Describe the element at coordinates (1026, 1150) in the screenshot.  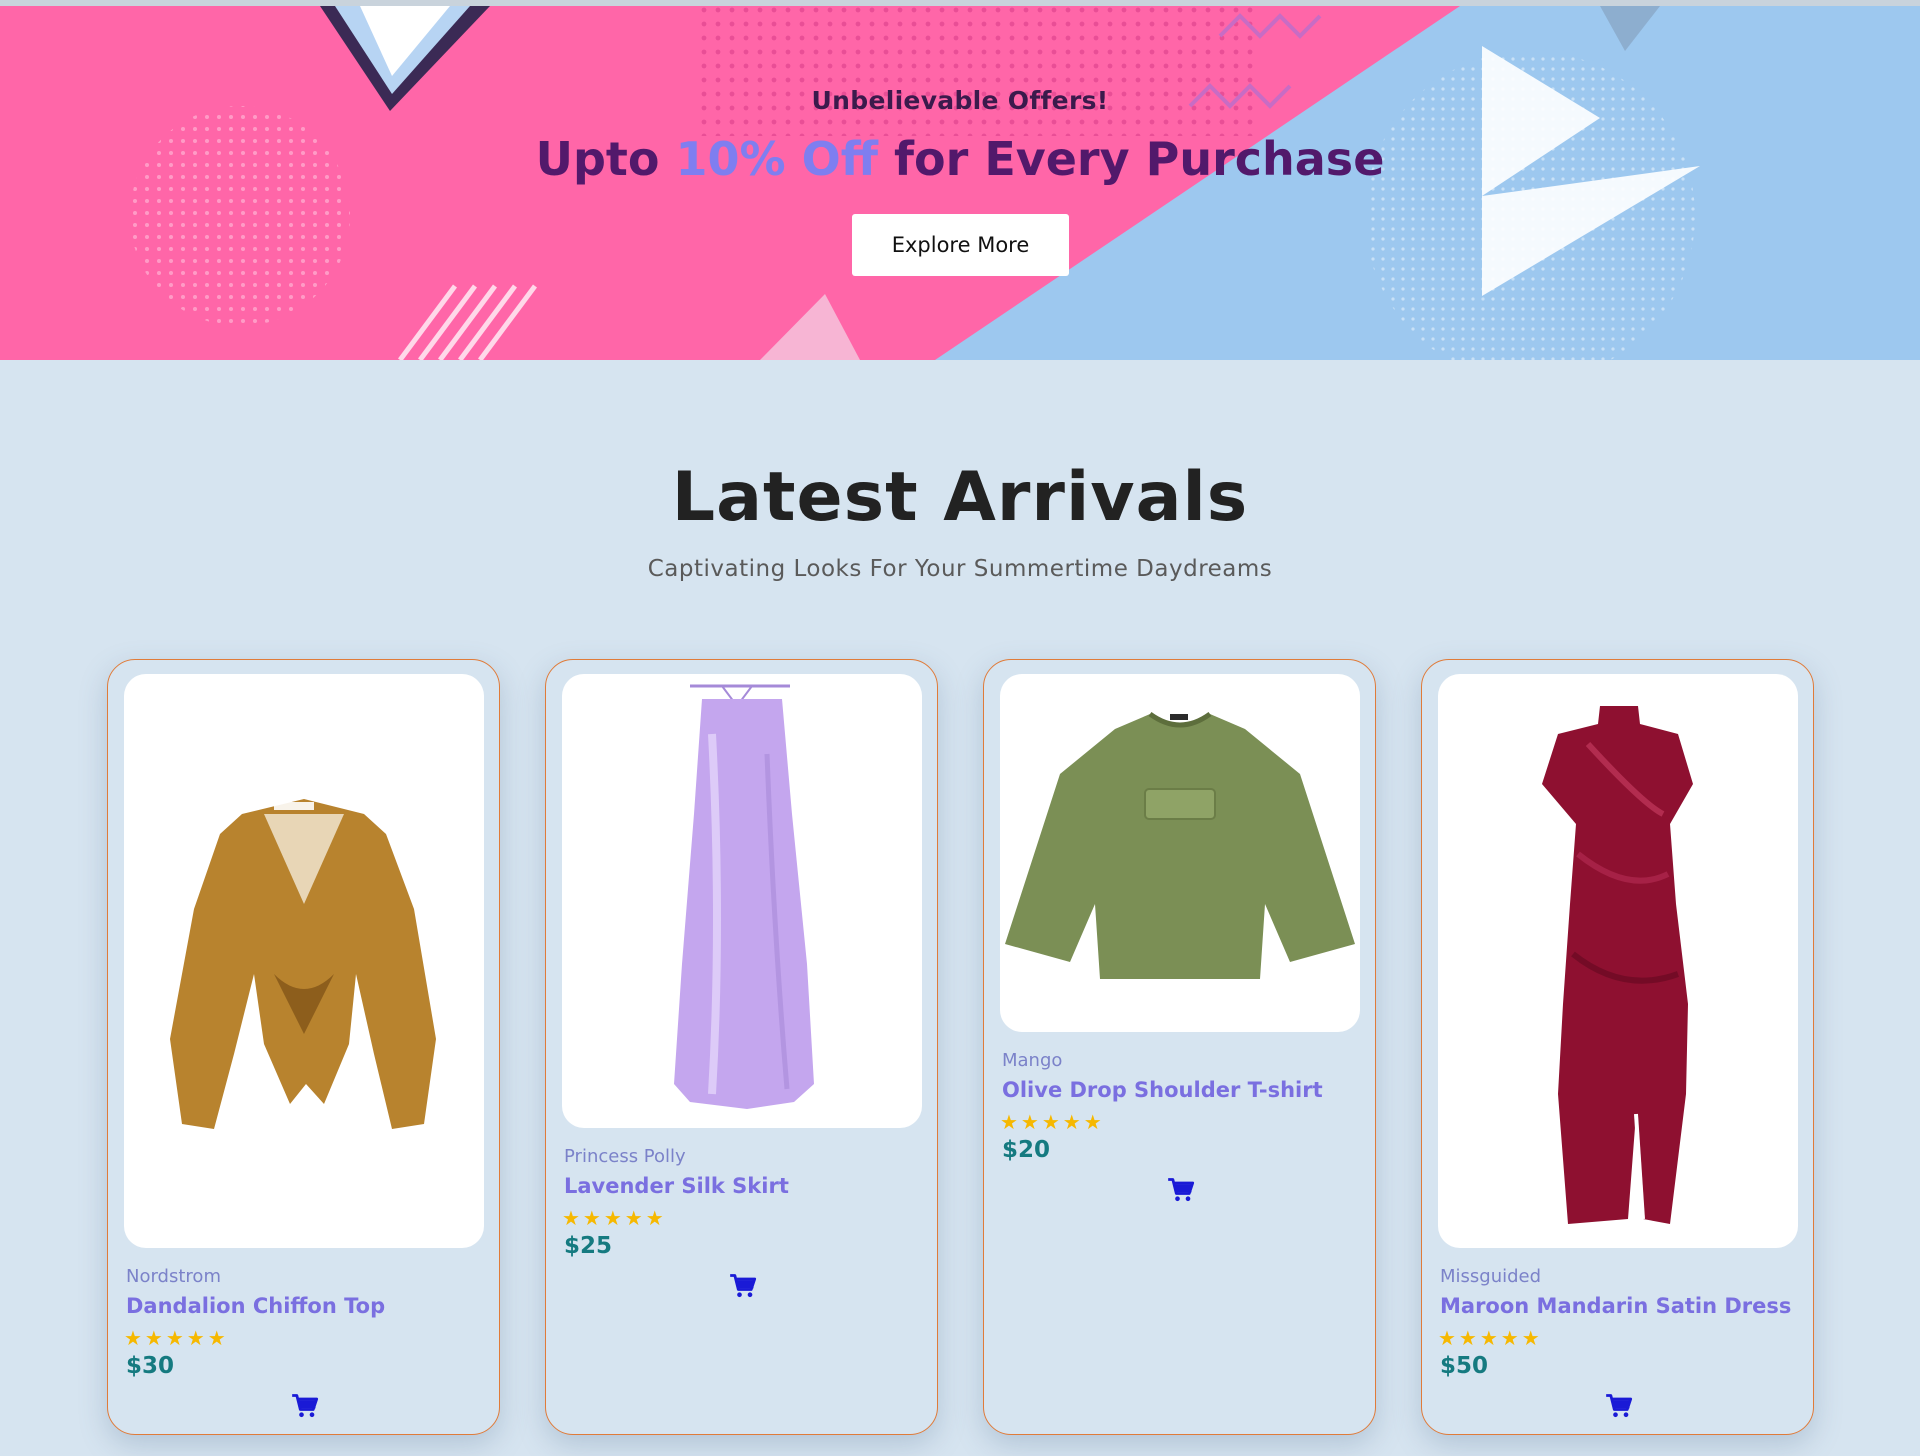
I see `product-price: $20` at that location.